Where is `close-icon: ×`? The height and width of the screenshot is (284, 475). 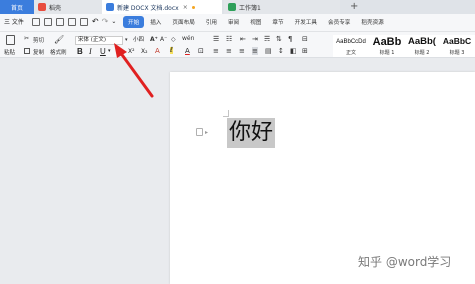
close-icon: × is located at coordinates (185, 7).